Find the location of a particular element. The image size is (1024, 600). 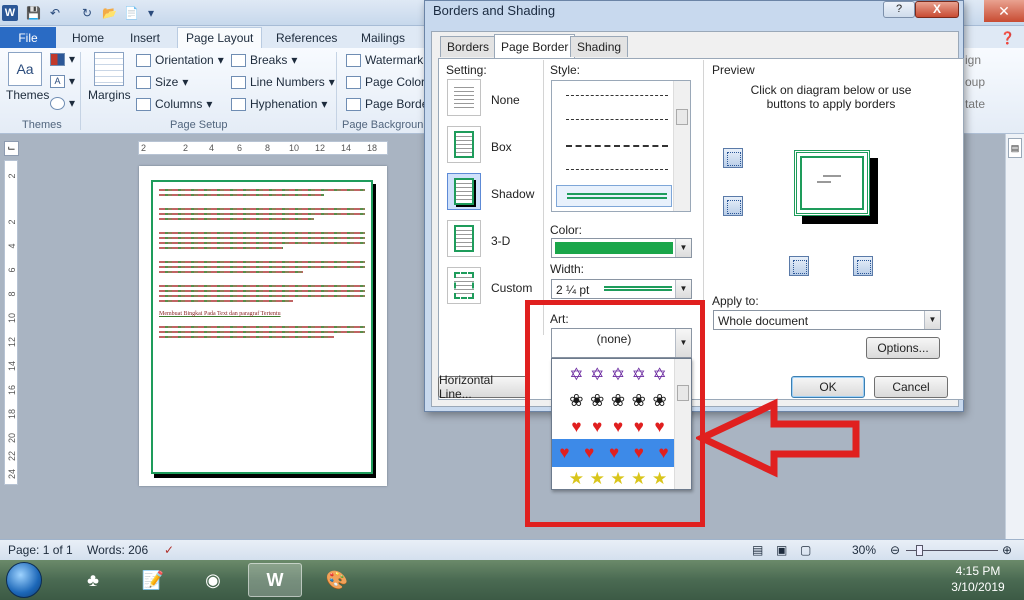

tab-borders: Borders is located at coordinates (468, 46).